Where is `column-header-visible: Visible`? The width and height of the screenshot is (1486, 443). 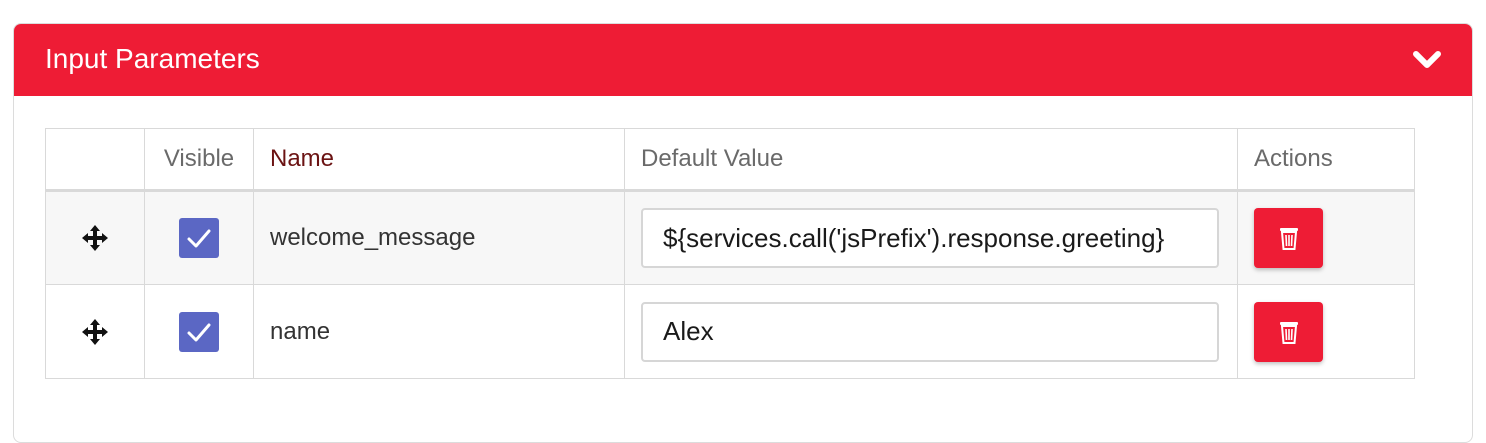 column-header-visible: Visible is located at coordinates (199, 160).